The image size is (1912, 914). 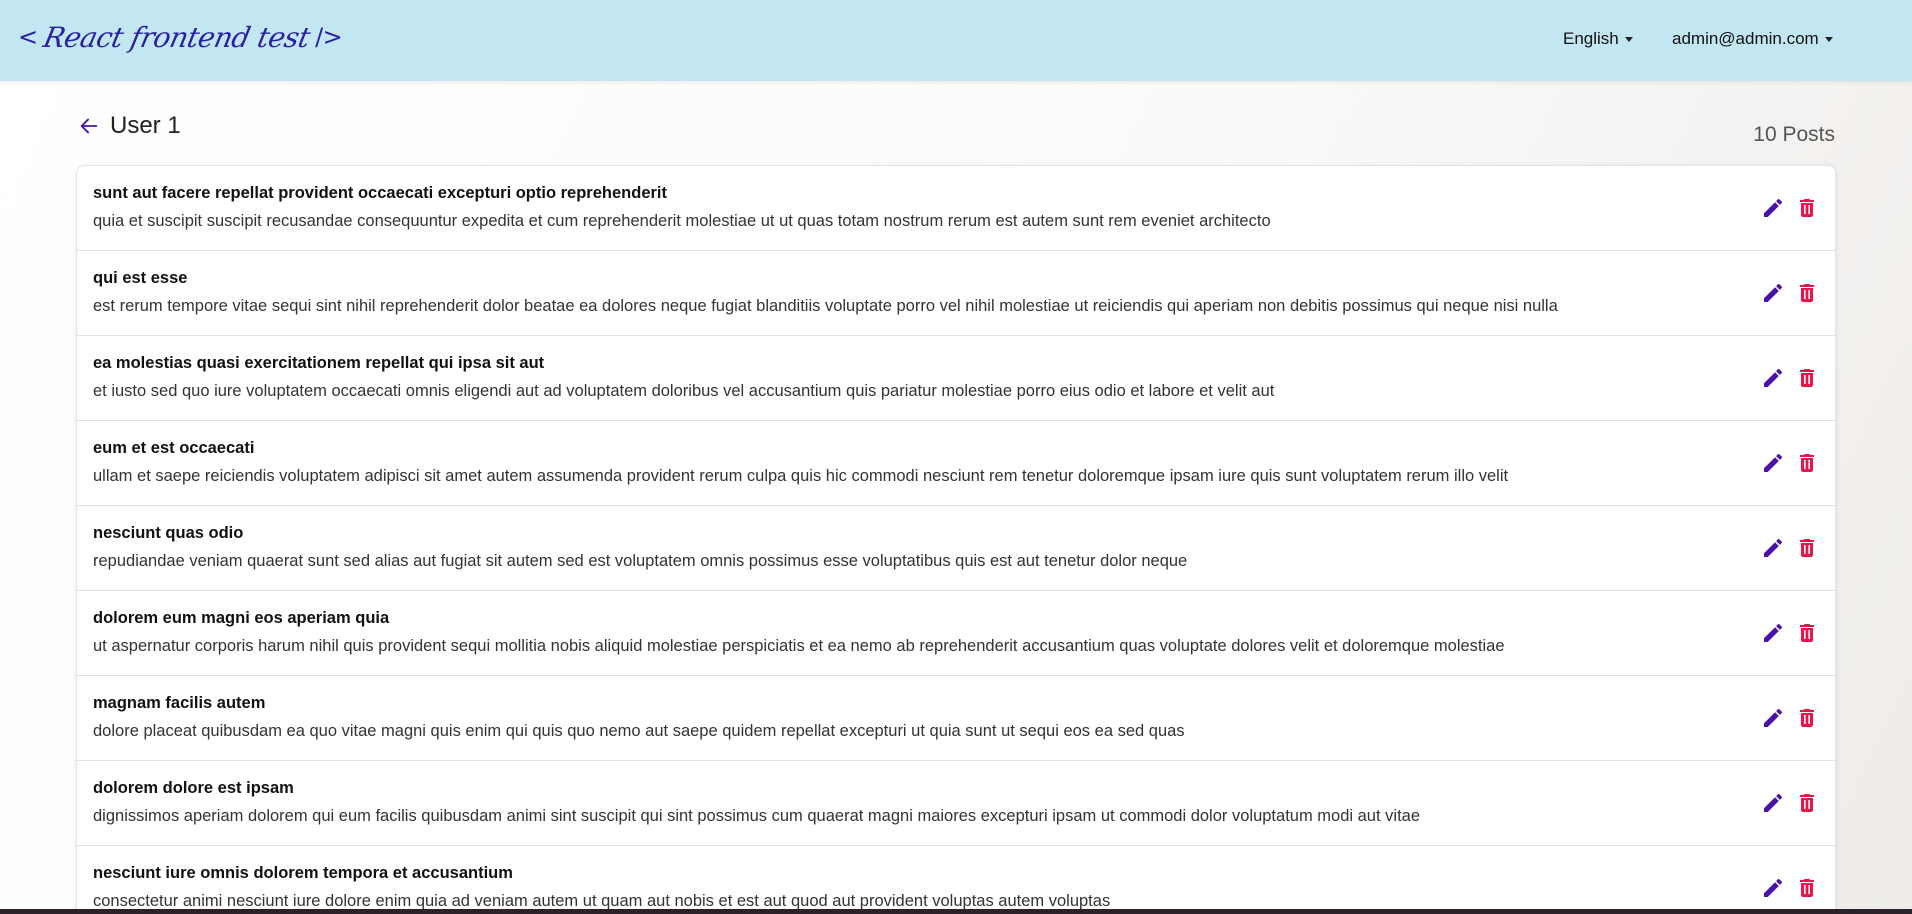 I want to click on post-title: qui est esse, so click(x=140, y=278).